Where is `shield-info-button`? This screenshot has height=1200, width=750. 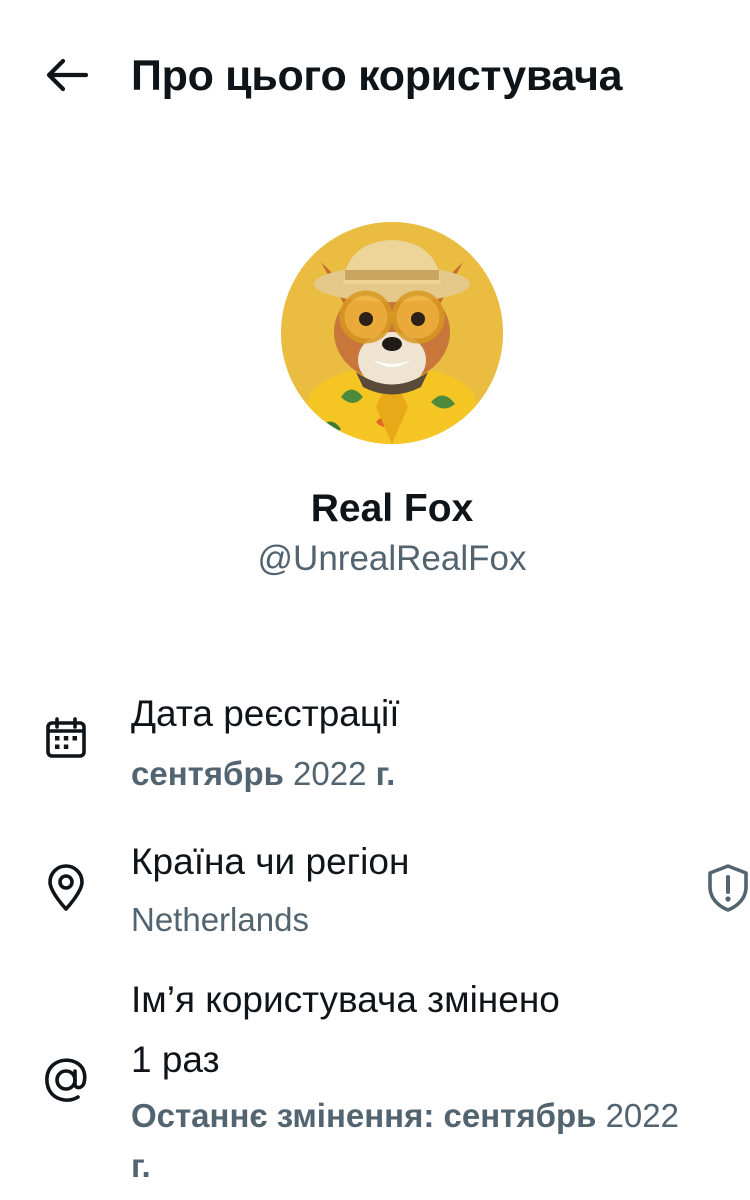
shield-info-button is located at coordinates (725, 888).